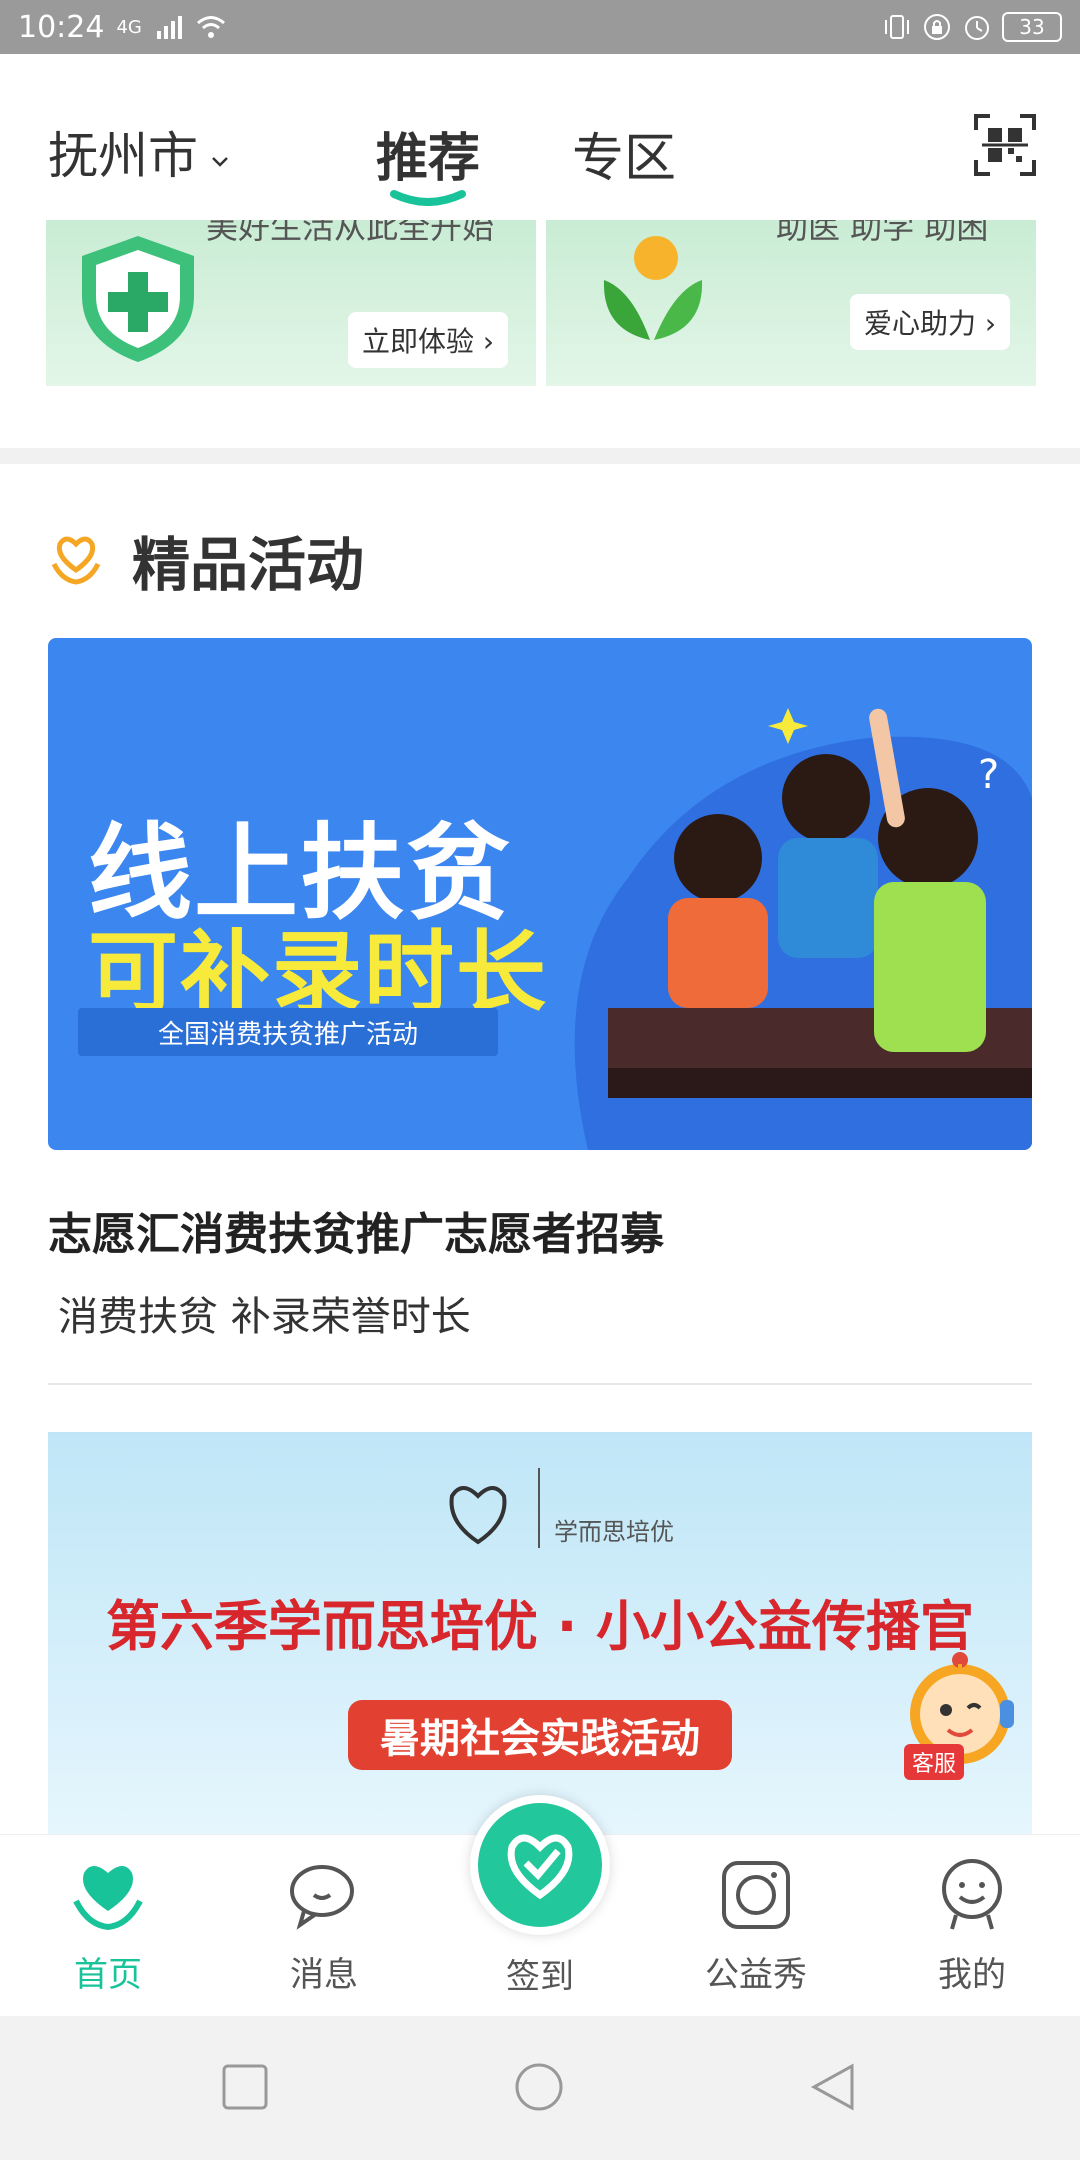 The image size is (1080, 2160). I want to click on chevron-down-icon, so click(220, 152).